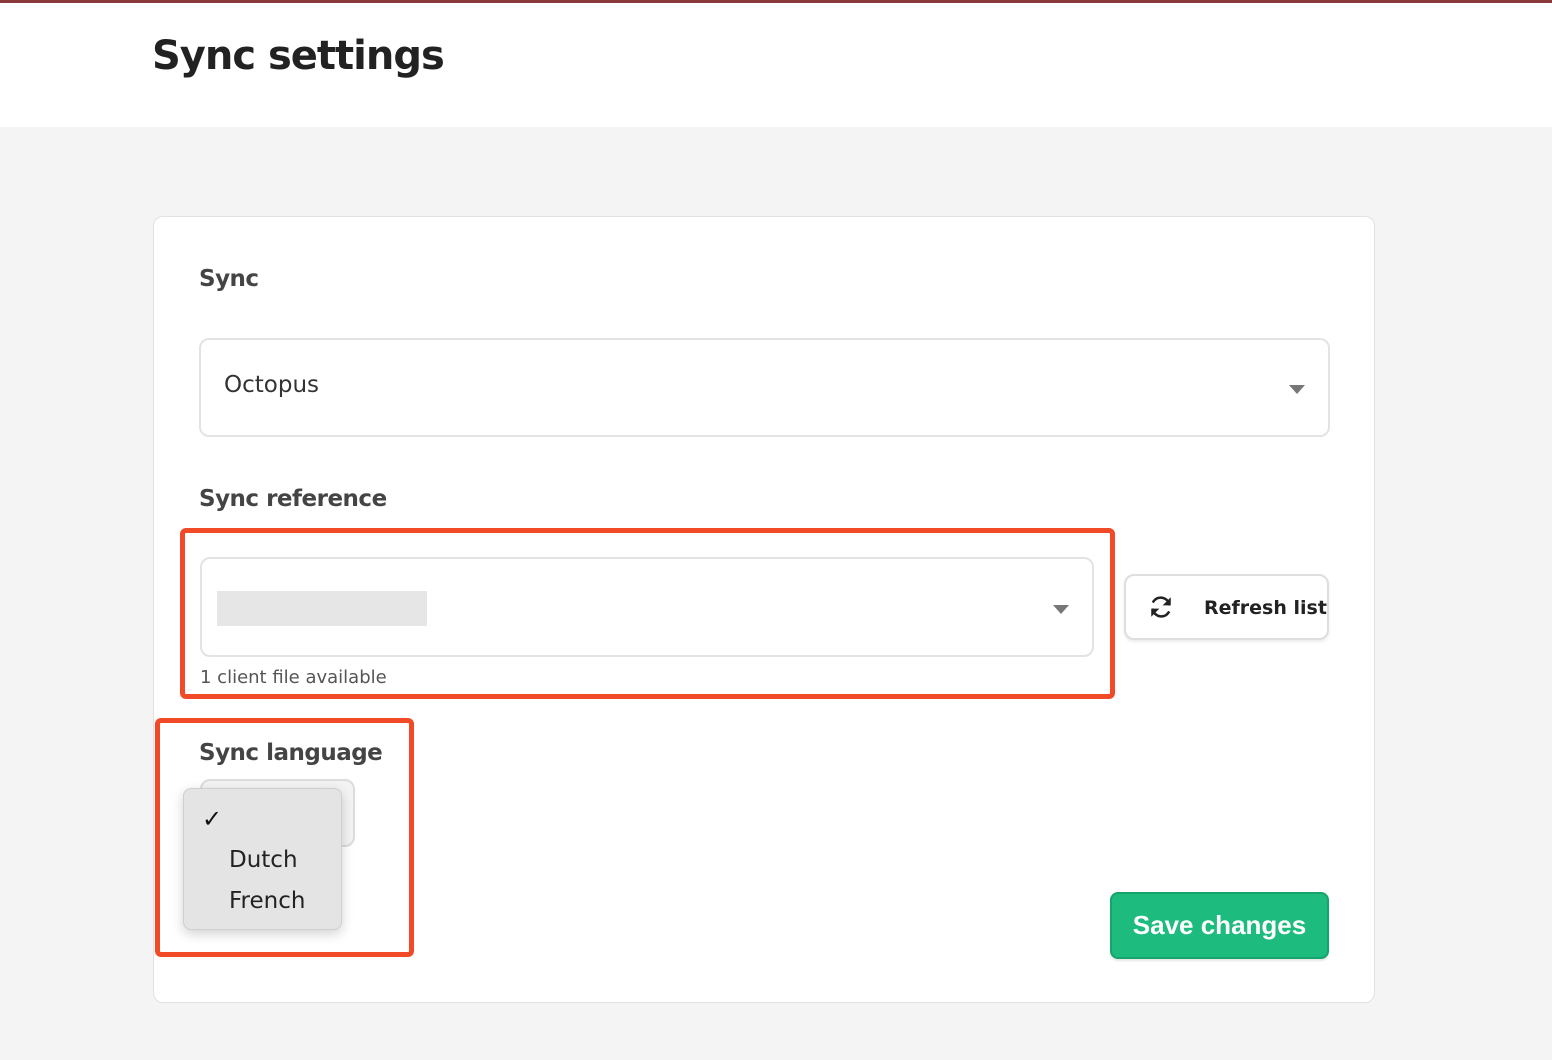 The width and height of the screenshot is (1552, 1060). Describe the element at coordinates (1265, 608) in the screenshot. I see `refresh-list-label: Refresh list` at that location.